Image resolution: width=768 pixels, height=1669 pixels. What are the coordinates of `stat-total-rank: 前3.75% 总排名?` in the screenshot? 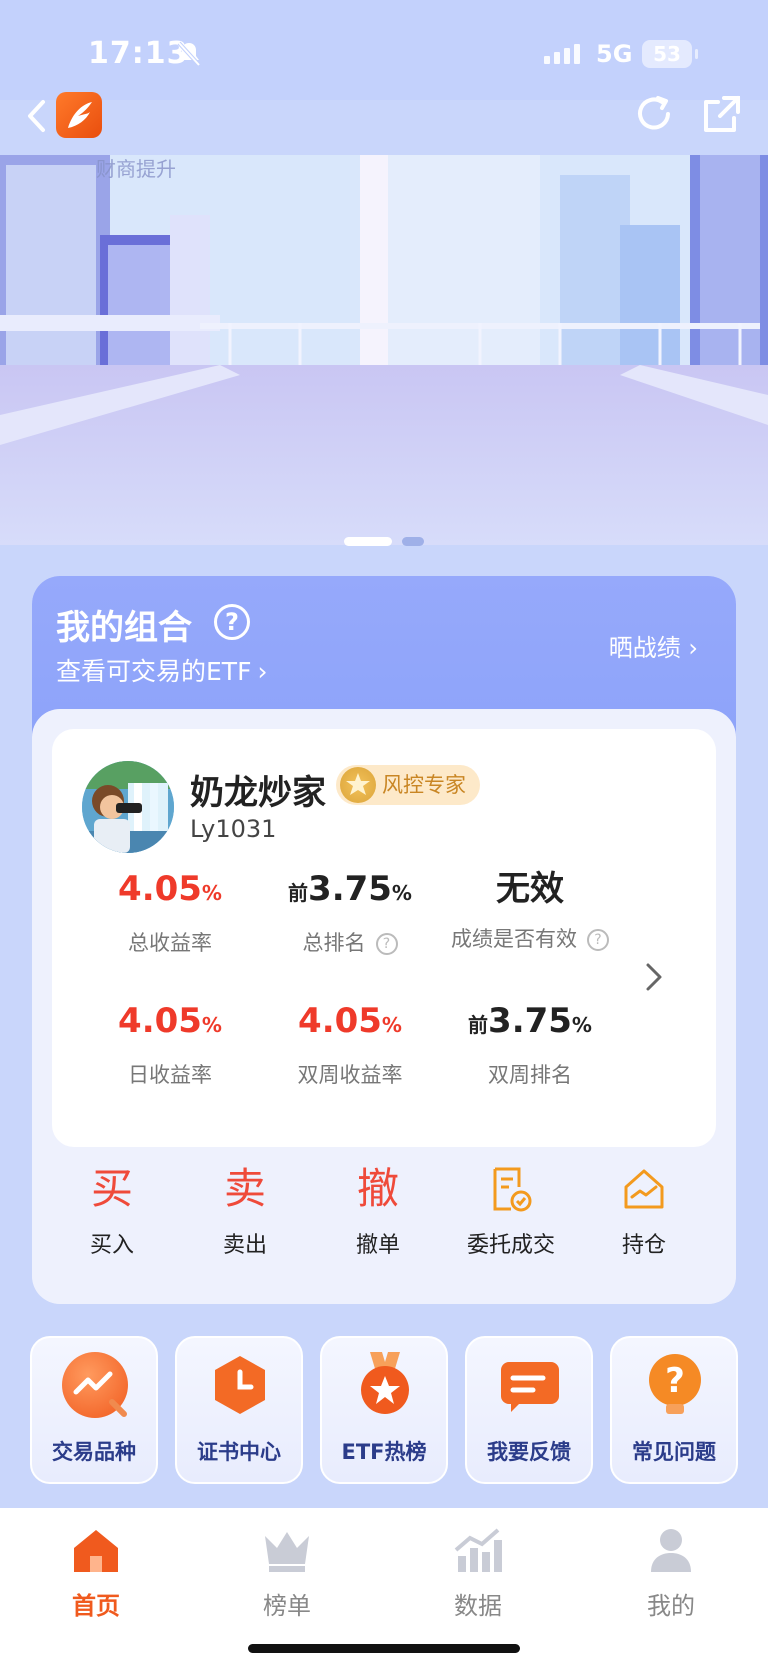 It's located at (350, 913).